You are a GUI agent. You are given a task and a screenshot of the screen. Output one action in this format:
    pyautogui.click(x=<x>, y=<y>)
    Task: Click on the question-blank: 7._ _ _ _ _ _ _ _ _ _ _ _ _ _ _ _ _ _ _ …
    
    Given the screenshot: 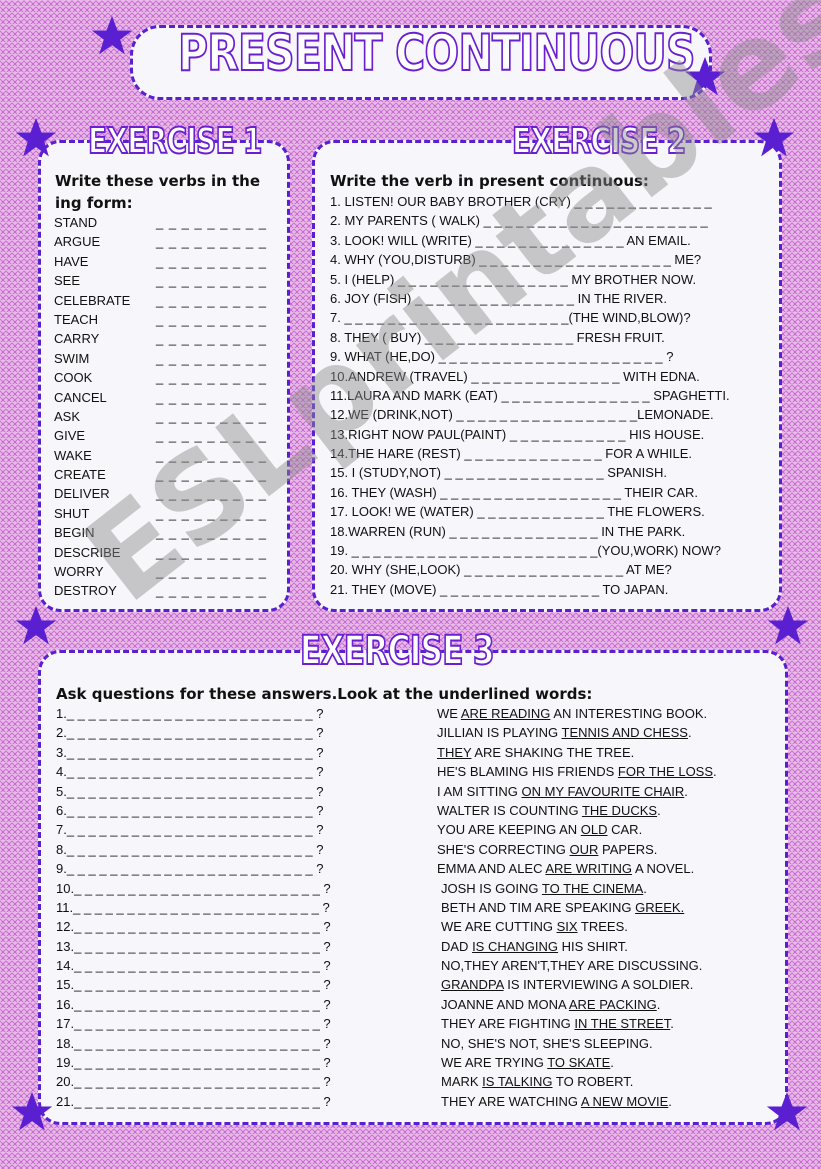 What is the action you would take?
    pyautogui.click(x=236, y=829)
    